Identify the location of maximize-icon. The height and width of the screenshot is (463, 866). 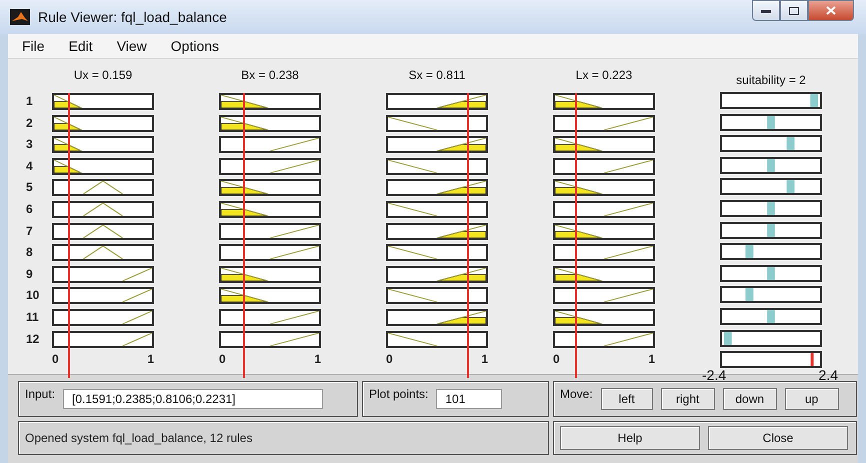
(794, 10).